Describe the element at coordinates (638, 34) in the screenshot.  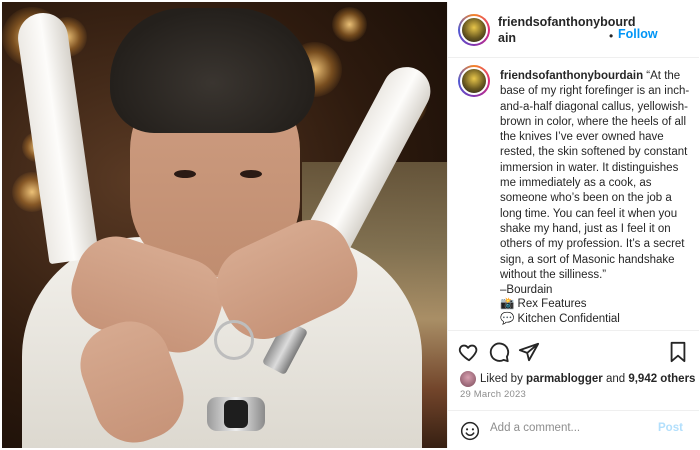
I see `follow-button: Follow` at that location.